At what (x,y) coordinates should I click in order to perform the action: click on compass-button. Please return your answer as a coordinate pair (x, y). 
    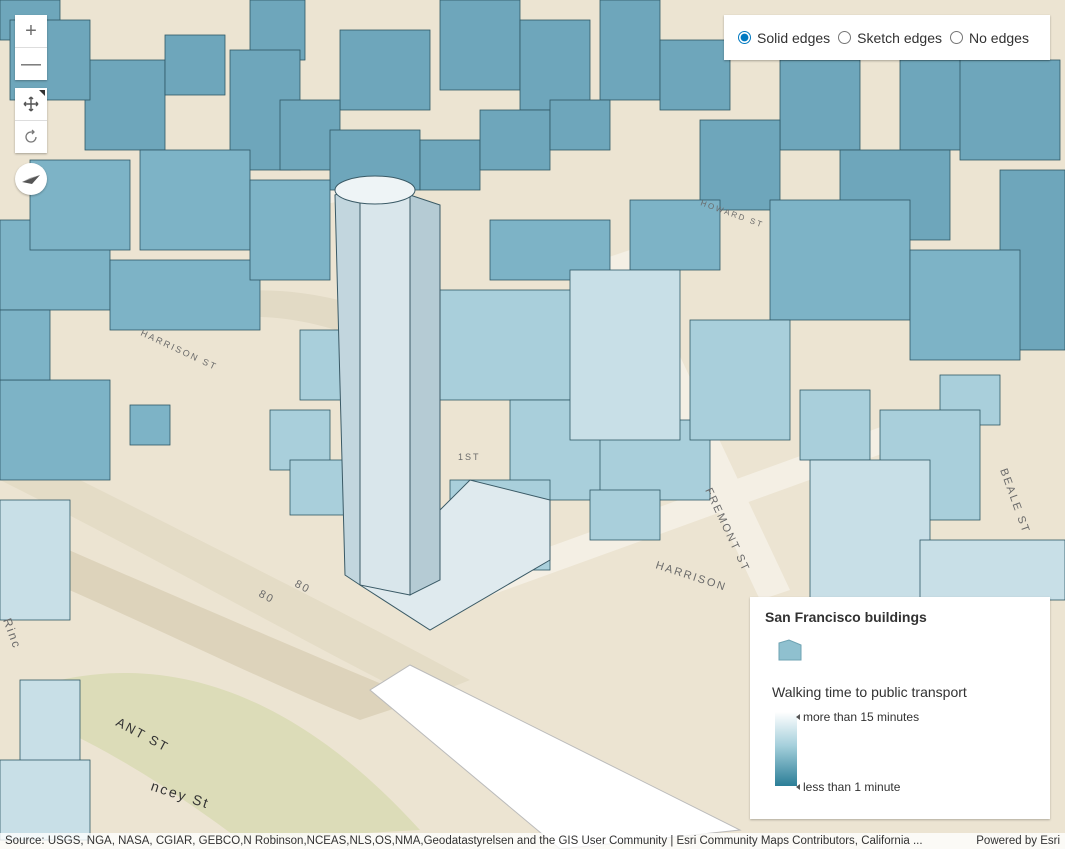
    Looking at the image, I should click on (31, 179).